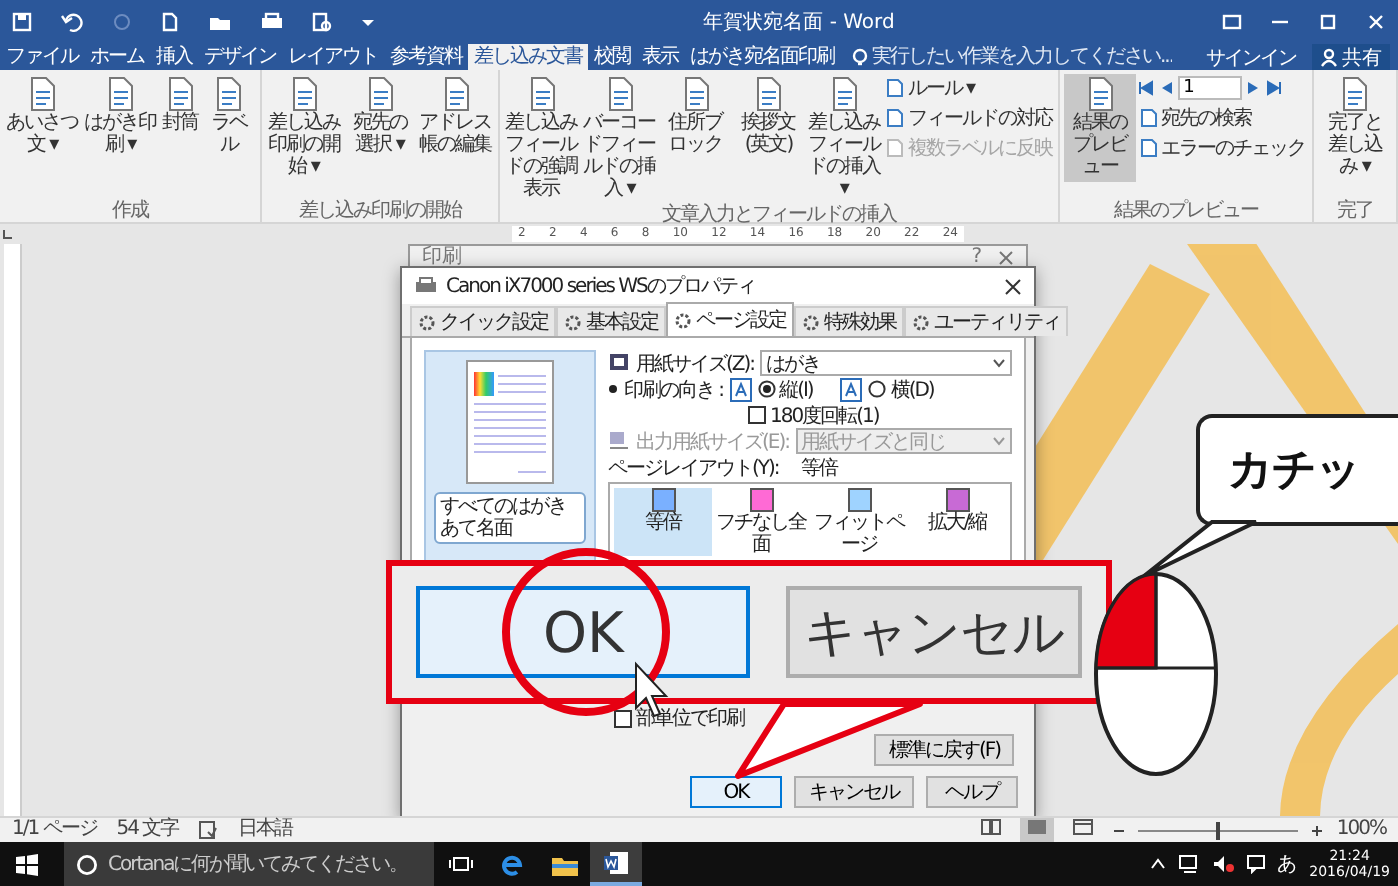  I want to click on task-view-icon, so click(460, 864).